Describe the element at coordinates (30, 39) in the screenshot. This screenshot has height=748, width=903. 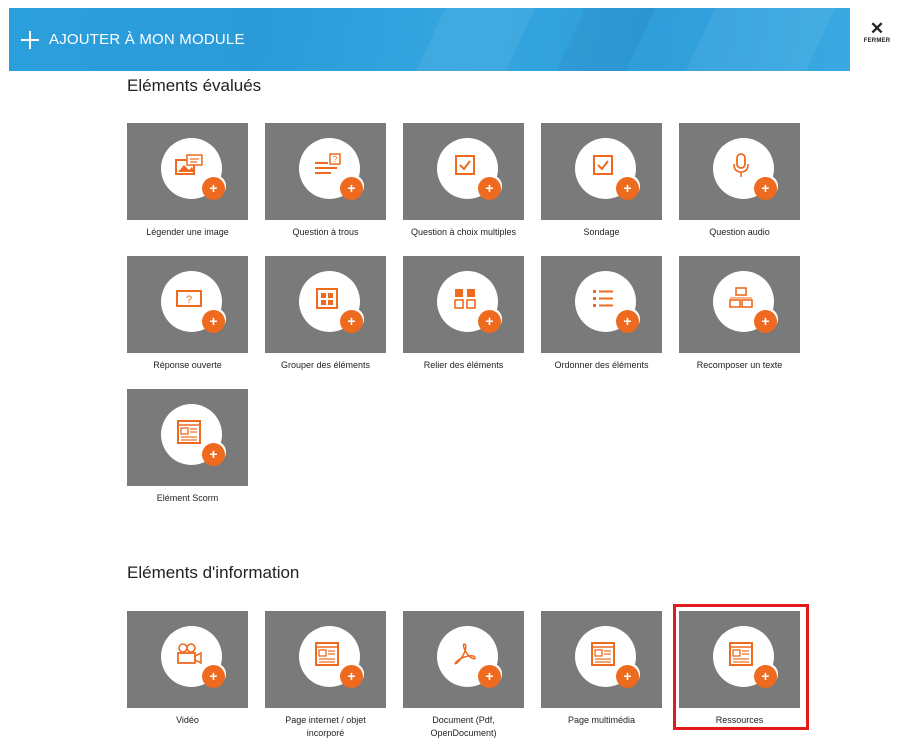
I see `plus-icon` at that location.